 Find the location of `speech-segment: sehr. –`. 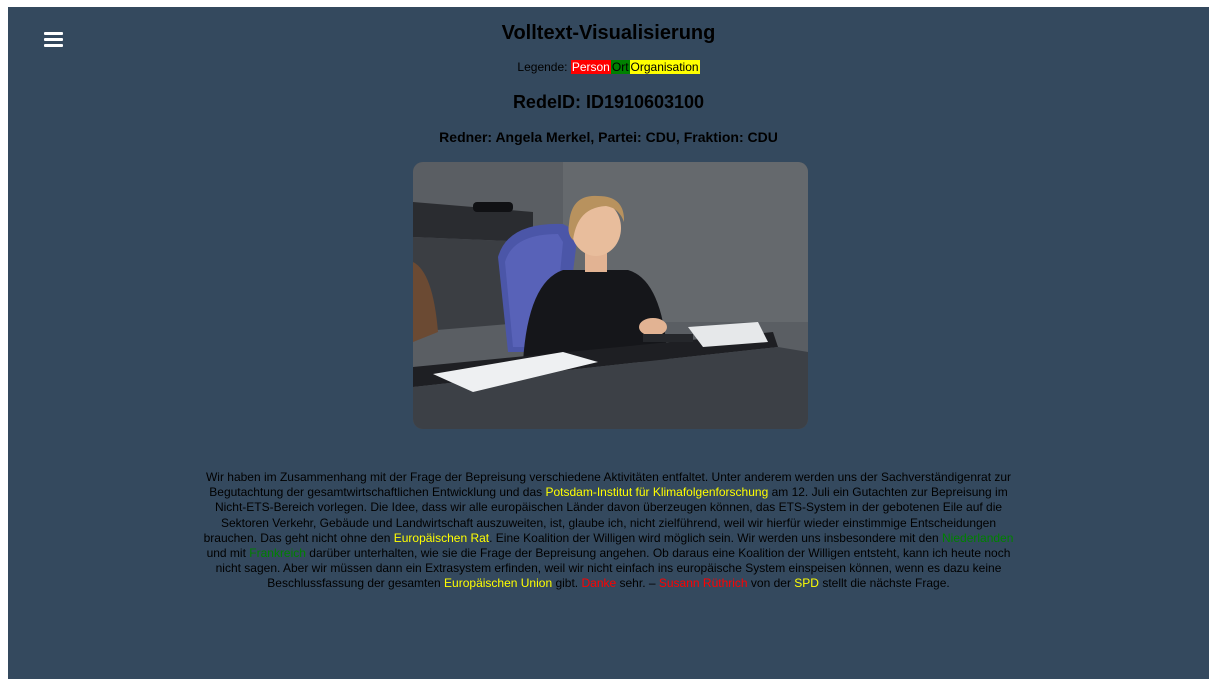

speech-segment: sehr. – is located at coordinates (637, 583).